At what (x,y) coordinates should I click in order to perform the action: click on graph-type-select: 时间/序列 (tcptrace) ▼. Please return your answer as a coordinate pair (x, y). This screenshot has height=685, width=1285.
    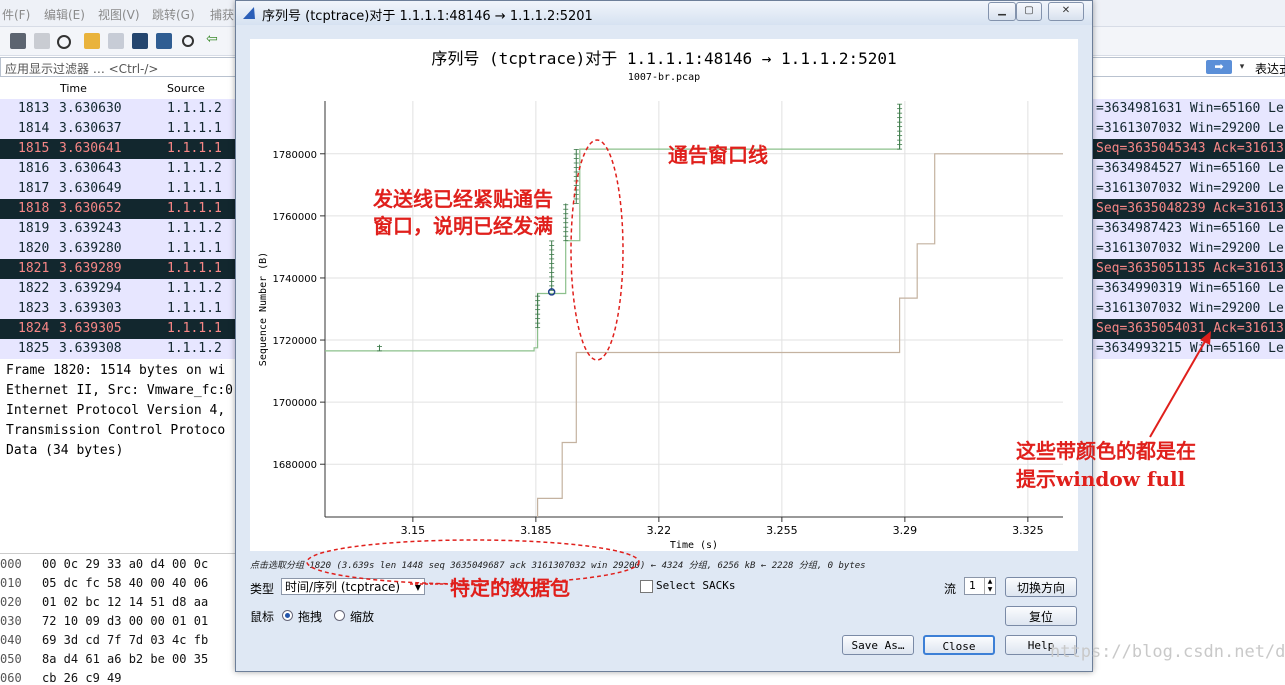
    Looking at the image, I should click on (353, 586).